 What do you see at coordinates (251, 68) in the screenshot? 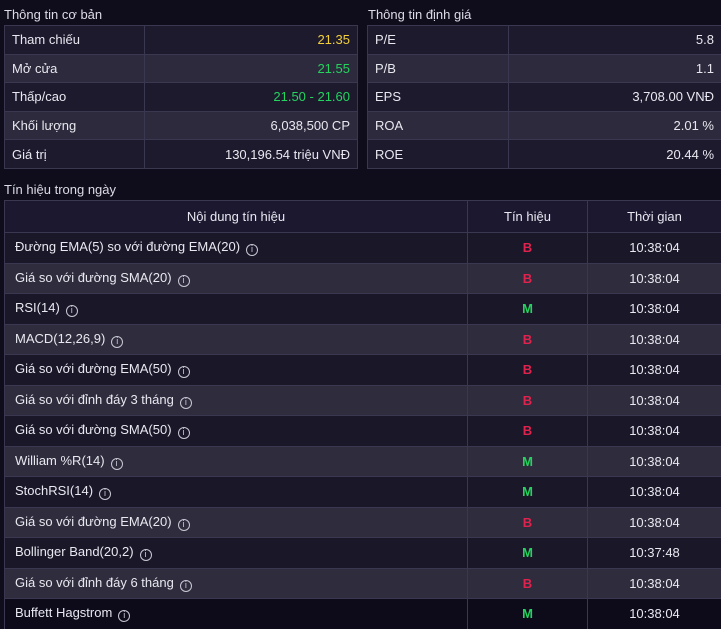
I see `basic-info-value: 21.55` at bounding box center [251, 68].